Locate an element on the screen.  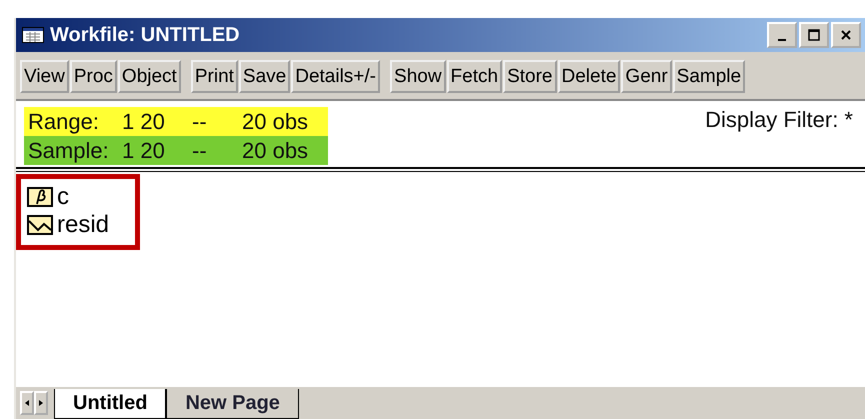
toolbar-button: Genr is located at coordinates (646, 76).